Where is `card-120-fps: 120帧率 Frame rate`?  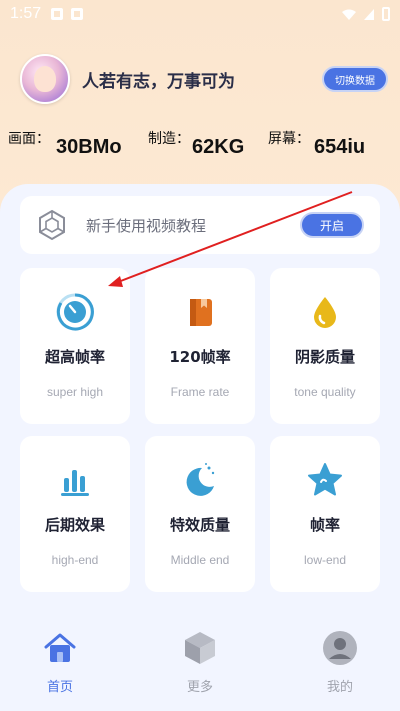
card-120-fps: 120帧率 Frame rate is located at coordinates (200, 346).